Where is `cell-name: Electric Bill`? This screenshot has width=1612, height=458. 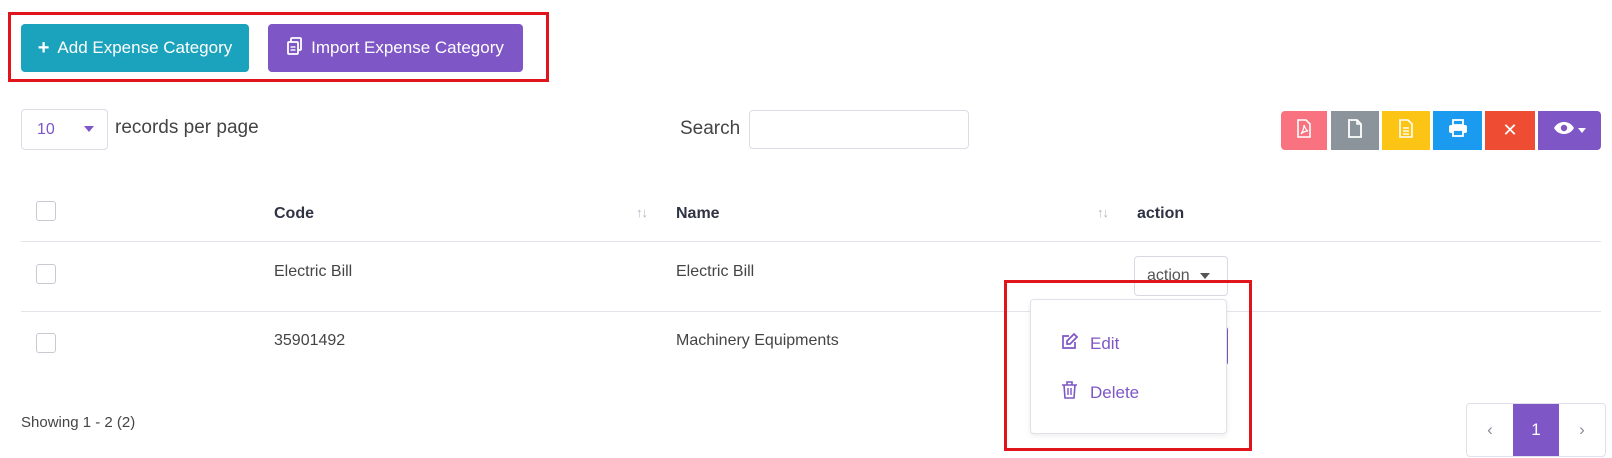 cell-name: Electric Bill is located at coordinates (715, 271).